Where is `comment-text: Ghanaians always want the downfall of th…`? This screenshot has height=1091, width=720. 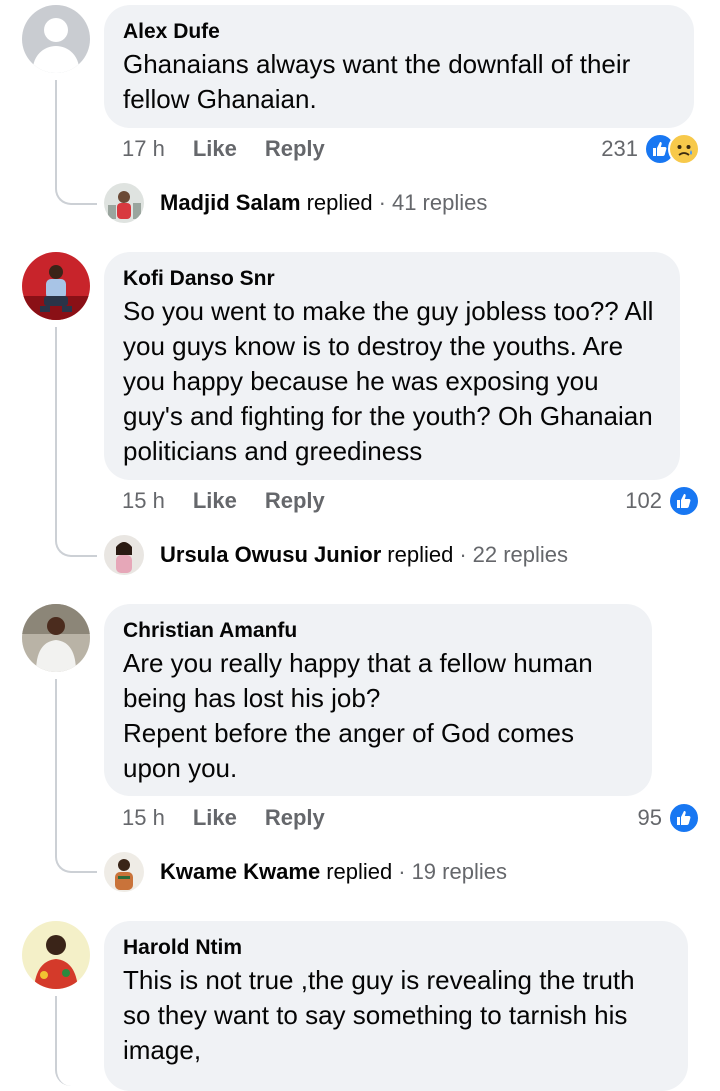
comment-text: Ghanaians always want the downfall of th… is located at coordinates (377, 81).